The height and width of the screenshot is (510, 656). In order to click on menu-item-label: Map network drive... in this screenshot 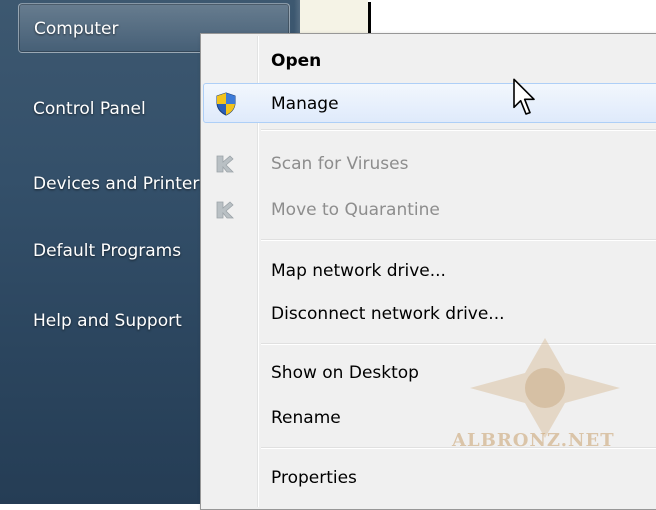, I will do `click(358, 271)`.